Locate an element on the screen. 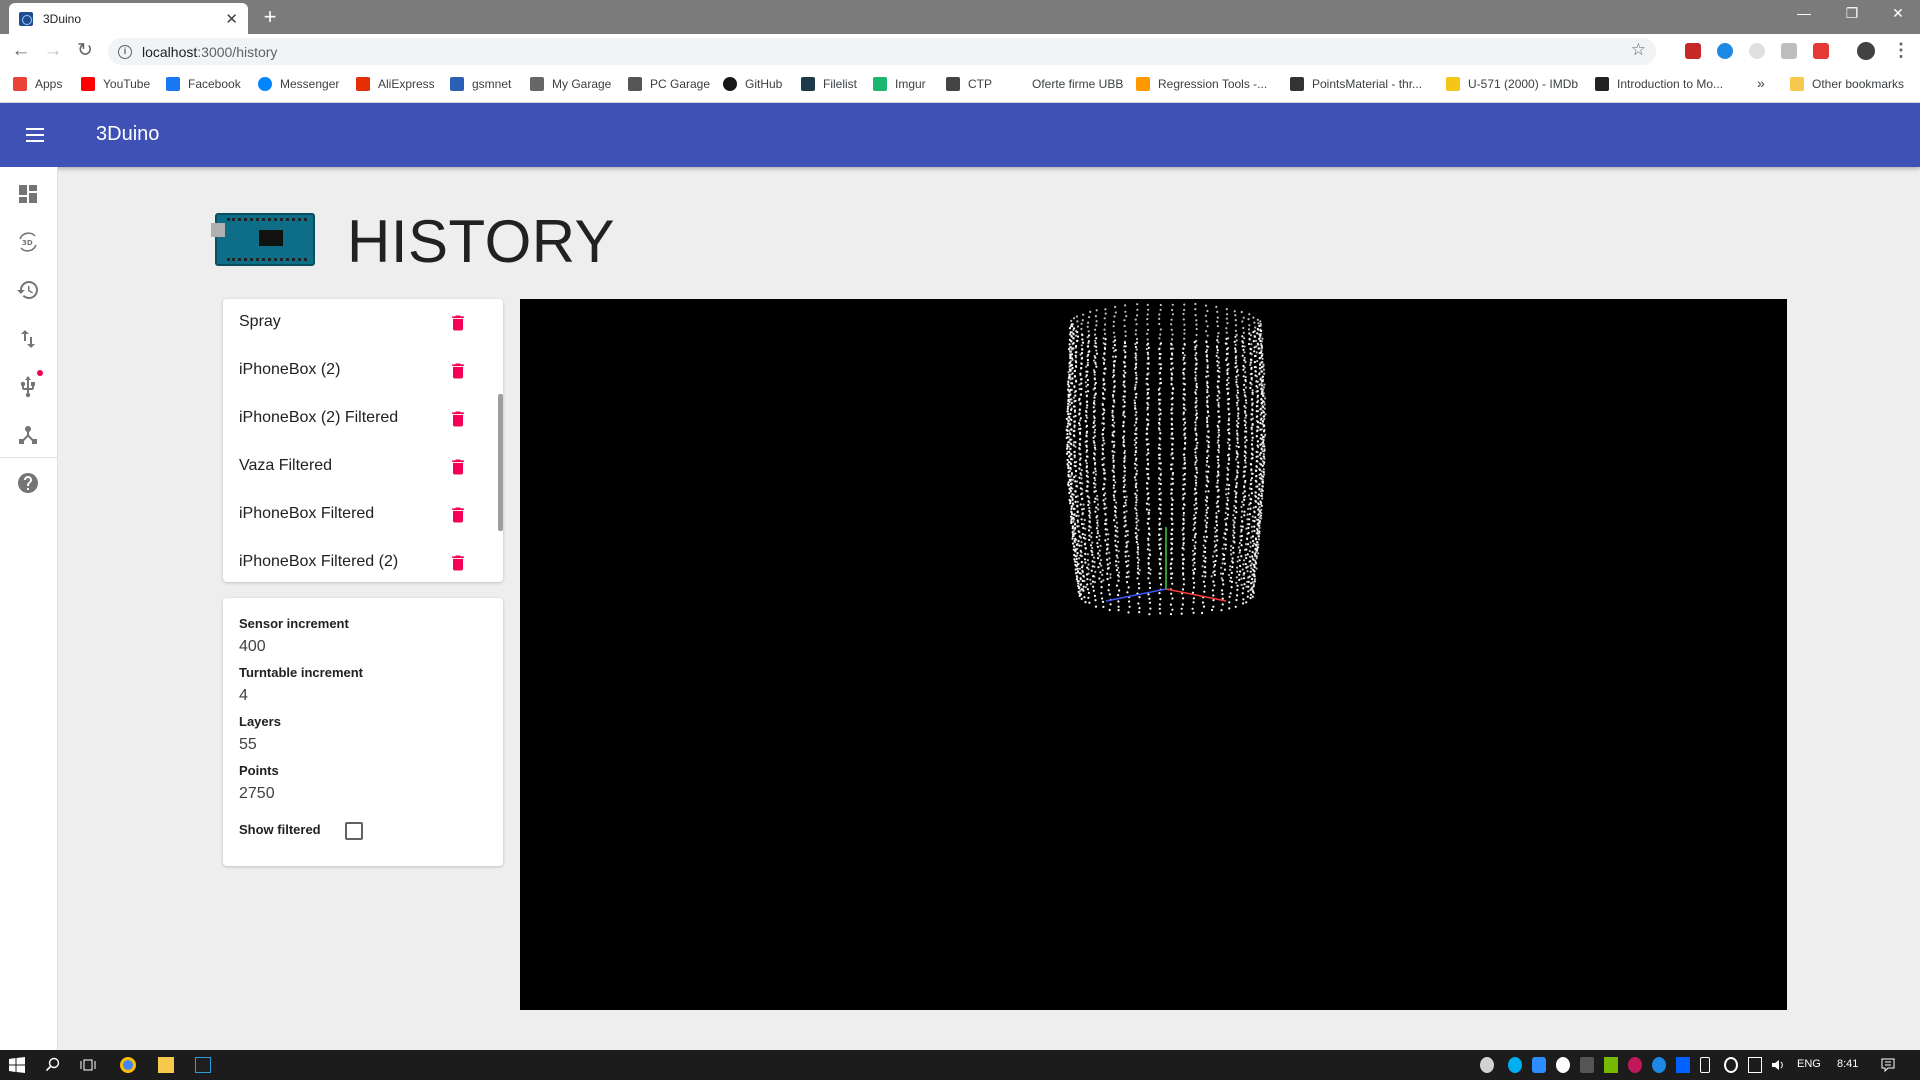  dropbox-icon is located at coordinates (1683, 1065).